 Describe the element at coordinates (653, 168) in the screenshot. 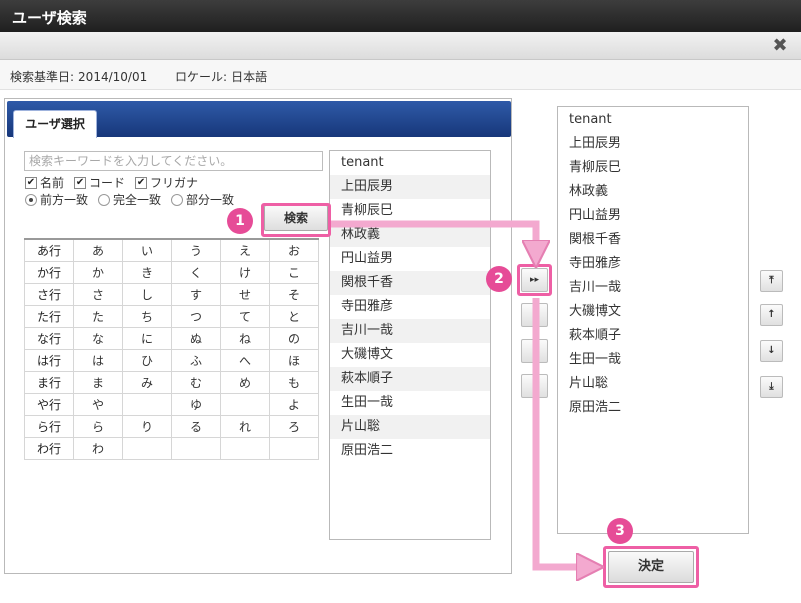

I see `selected-user-item: 青柳辰巳` at that location.